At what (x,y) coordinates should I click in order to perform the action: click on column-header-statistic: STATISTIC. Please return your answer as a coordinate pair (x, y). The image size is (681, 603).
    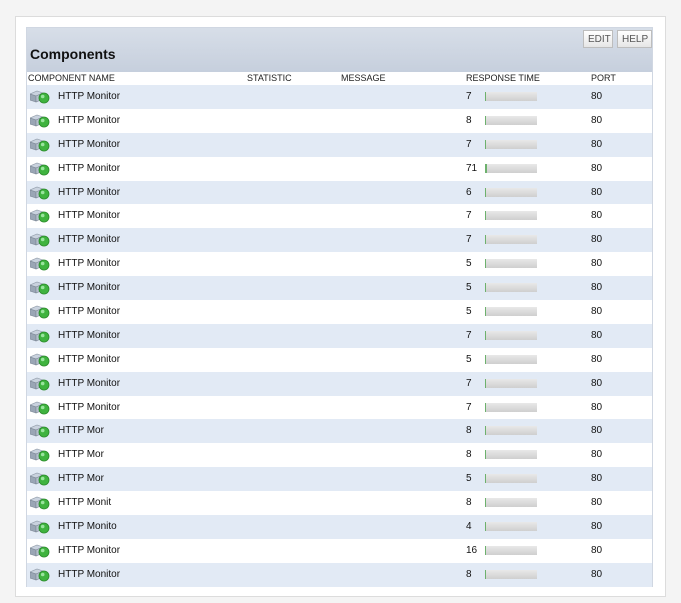
    Looking at the image, I should click on (269, 78).